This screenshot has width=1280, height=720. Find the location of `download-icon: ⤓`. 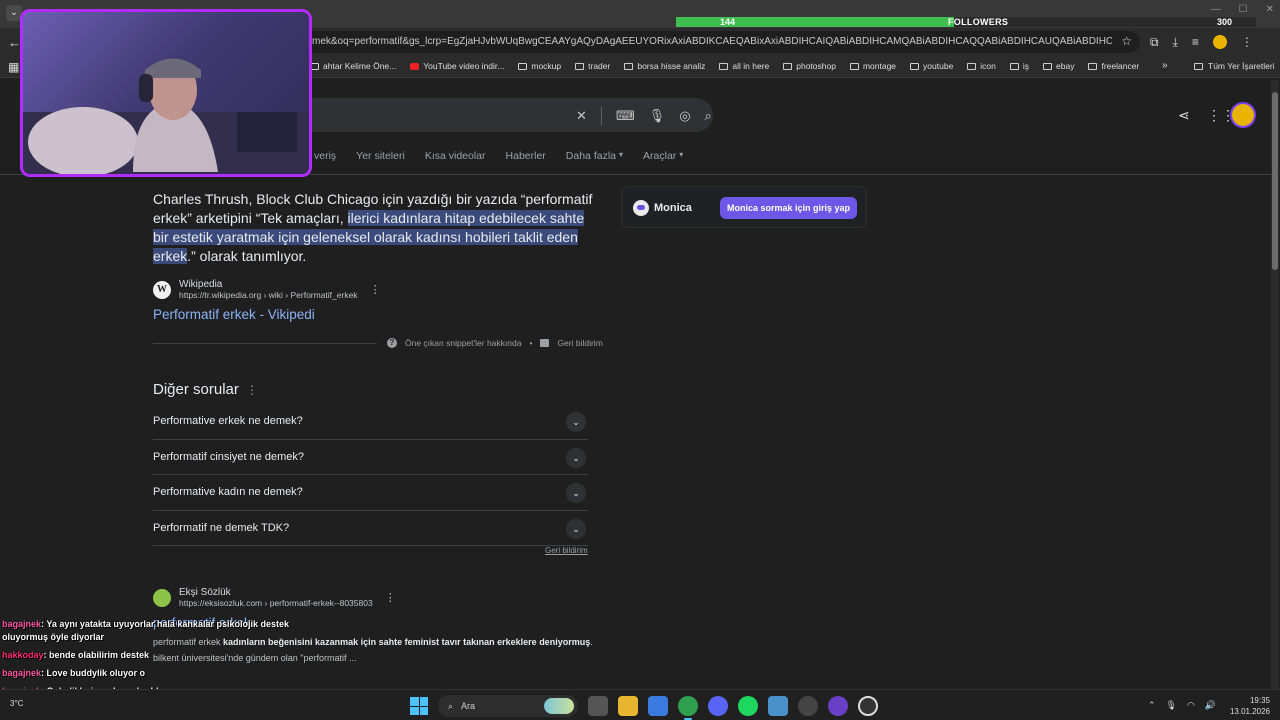

download-icon: ⤓ is located at coordinates (1175, 42).